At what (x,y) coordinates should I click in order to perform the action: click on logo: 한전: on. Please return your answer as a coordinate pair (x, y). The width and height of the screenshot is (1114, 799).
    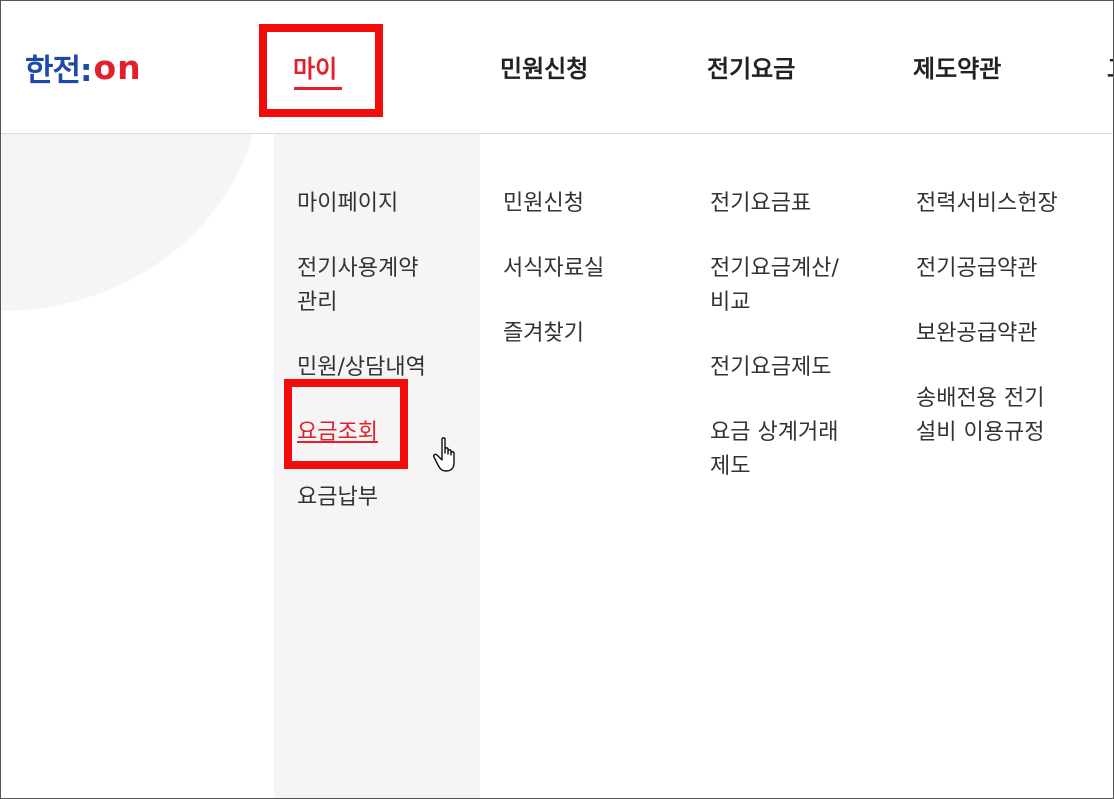
    Looking at the image, I should click on (83, 68).